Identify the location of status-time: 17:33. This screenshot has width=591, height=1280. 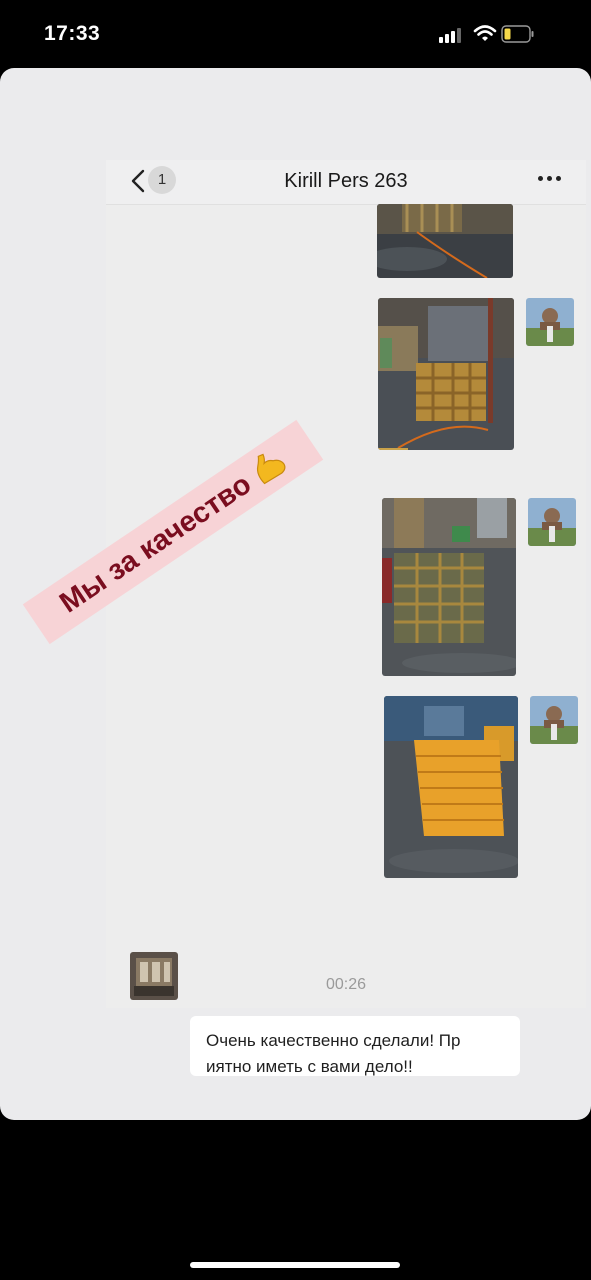
(72, 33).